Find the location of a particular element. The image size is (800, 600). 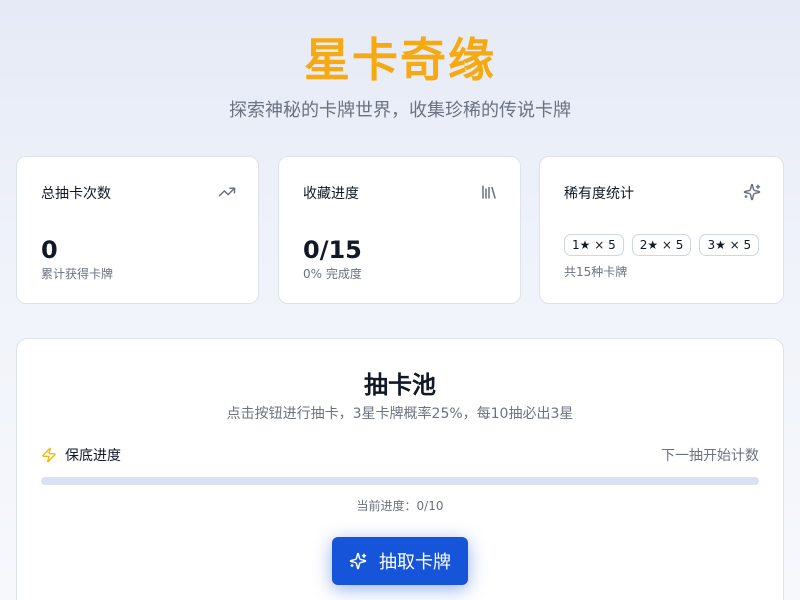

collection-progress-card: 收藏进度 0/15 0% 完成度 is located at coordinates (399, 230).